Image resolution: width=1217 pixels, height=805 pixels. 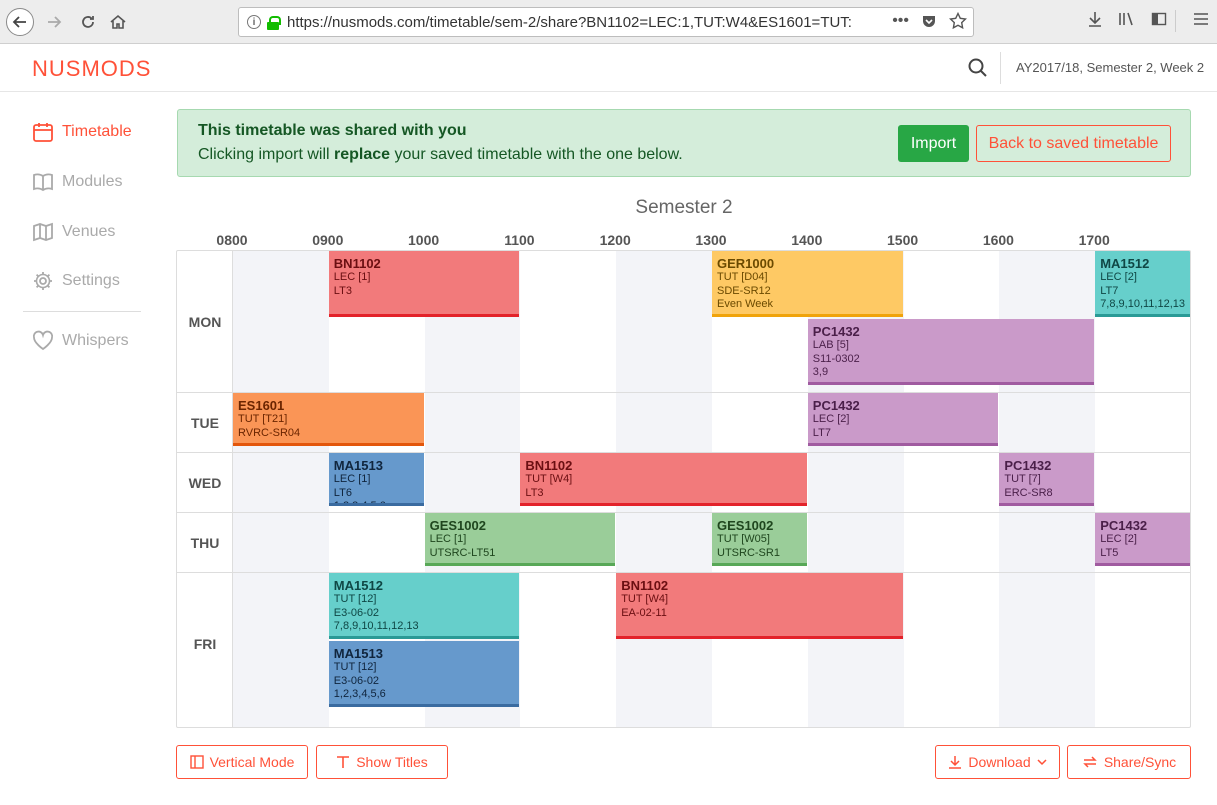 What do you see at coordinates (424, 240) in the screenshot?
I see `hour-label: 1000` at bounding box center [424, 240].